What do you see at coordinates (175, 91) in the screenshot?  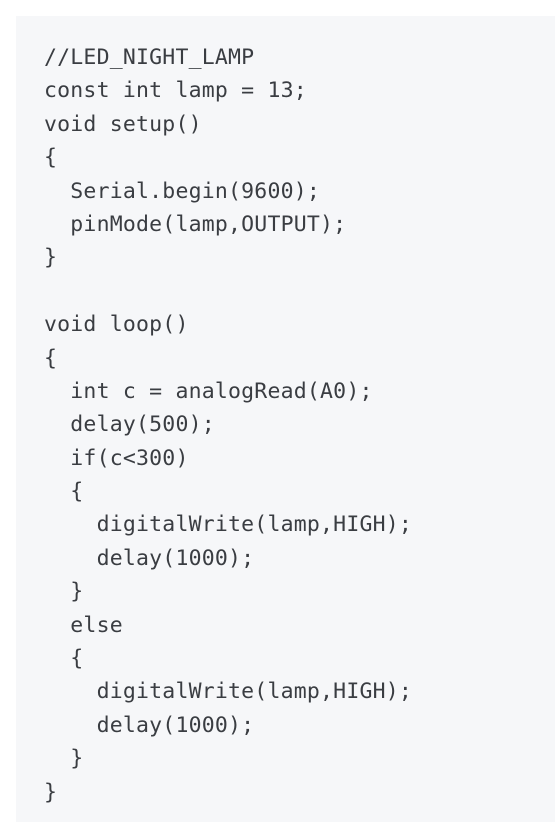 I see `code-line-const: const int lamp = 13;` at bounding box center [175, 91].